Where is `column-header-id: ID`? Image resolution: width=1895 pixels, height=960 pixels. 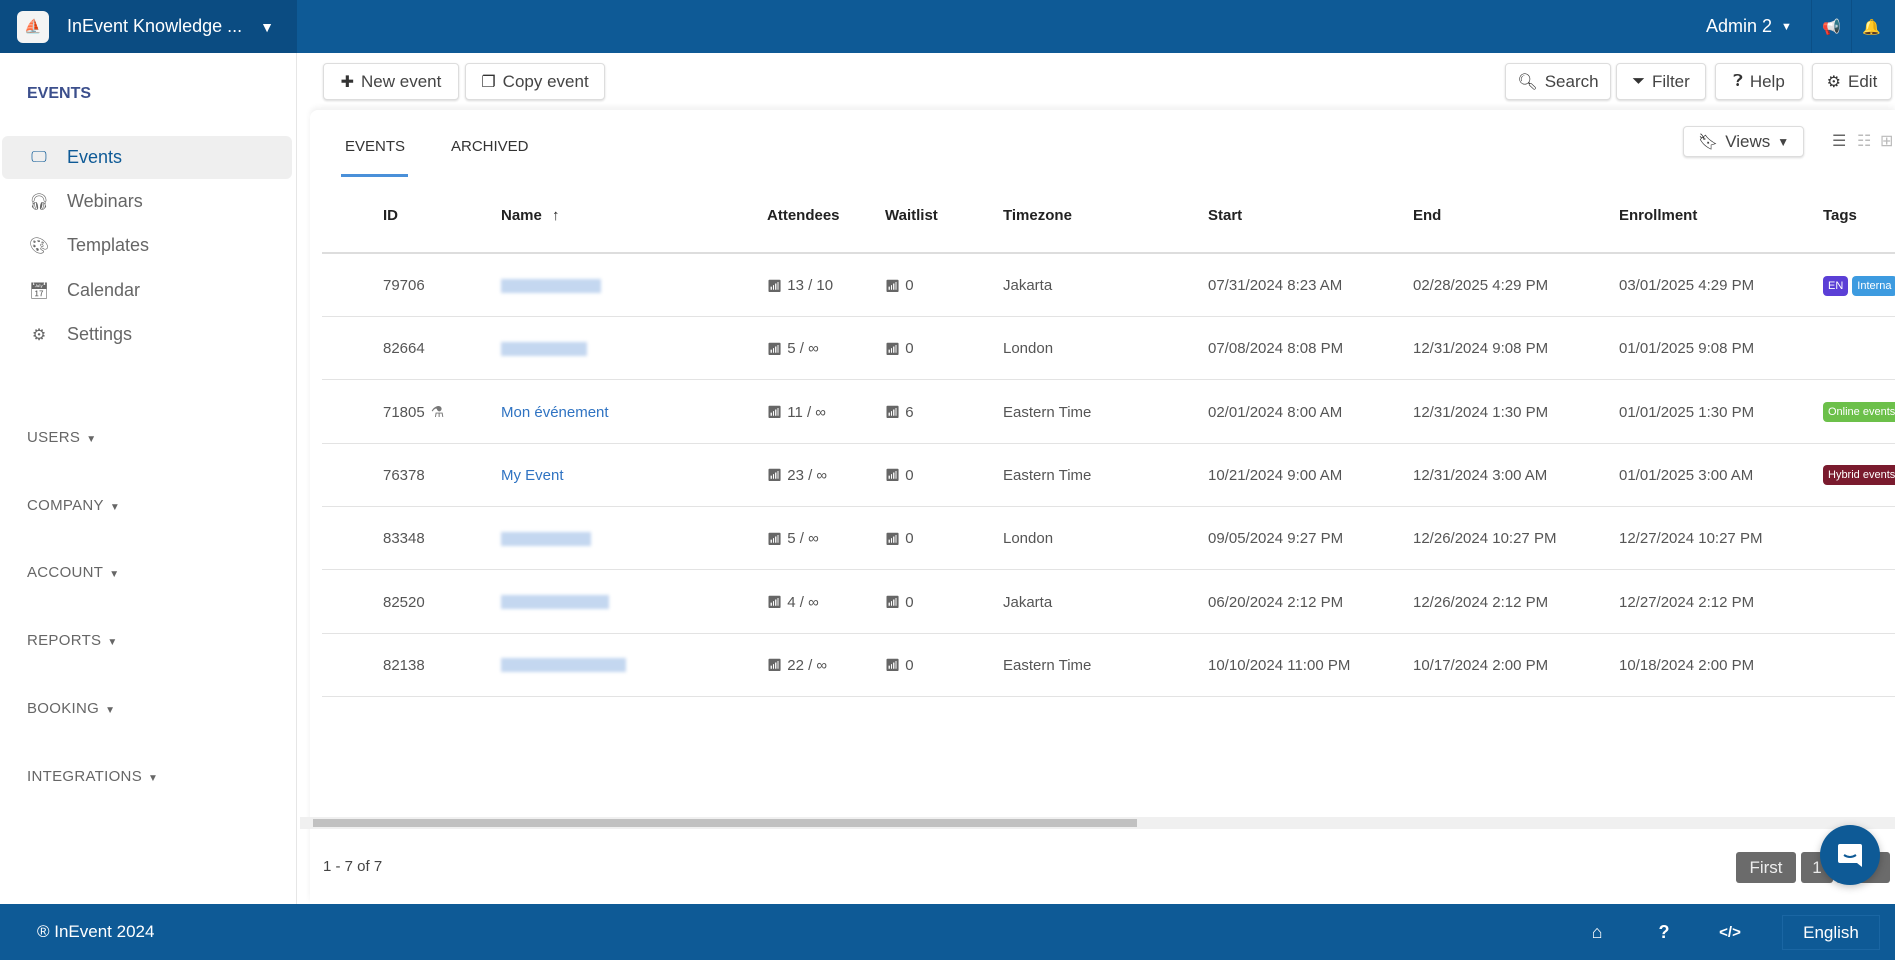 column-header-id: ID is located at coordinates (390, 215).